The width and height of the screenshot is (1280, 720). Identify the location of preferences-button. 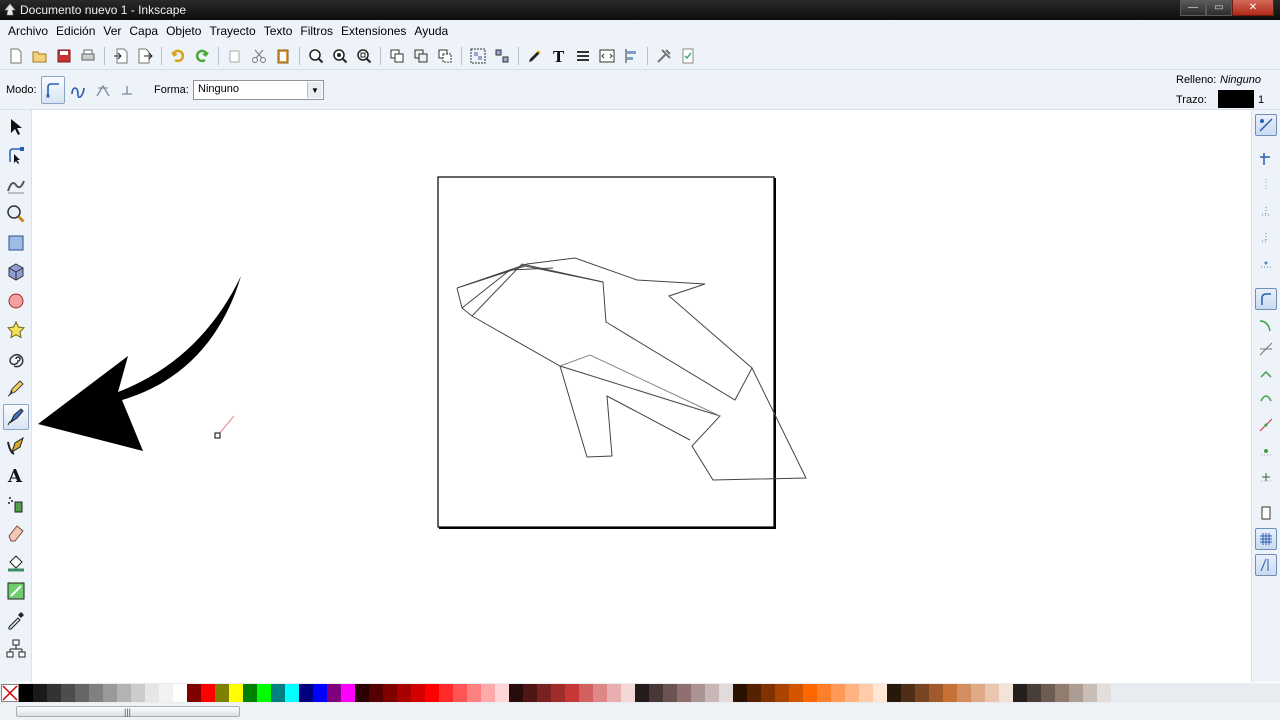
(664, 56).